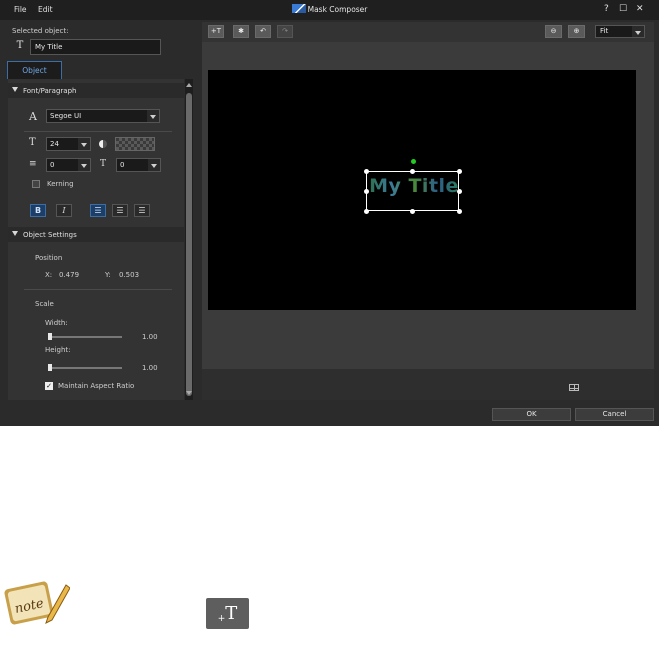 This screenshot has width=659, height=646. I want to click on scroll-up-icon, so click(189, 85).